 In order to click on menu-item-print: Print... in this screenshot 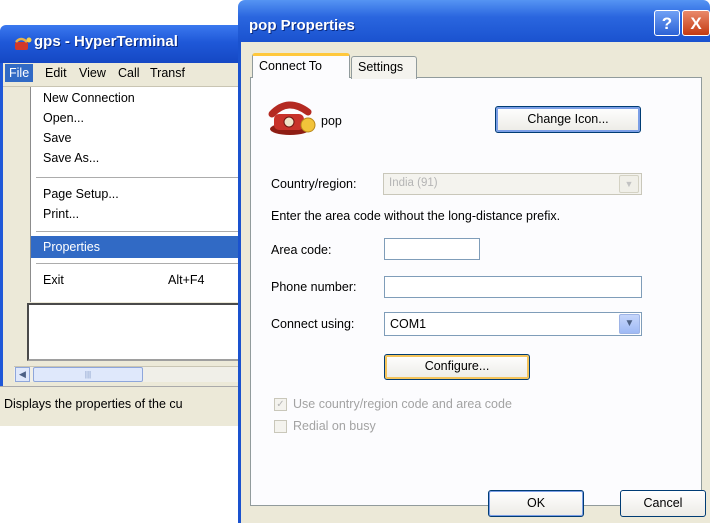, I will do `click(61, 214)`.